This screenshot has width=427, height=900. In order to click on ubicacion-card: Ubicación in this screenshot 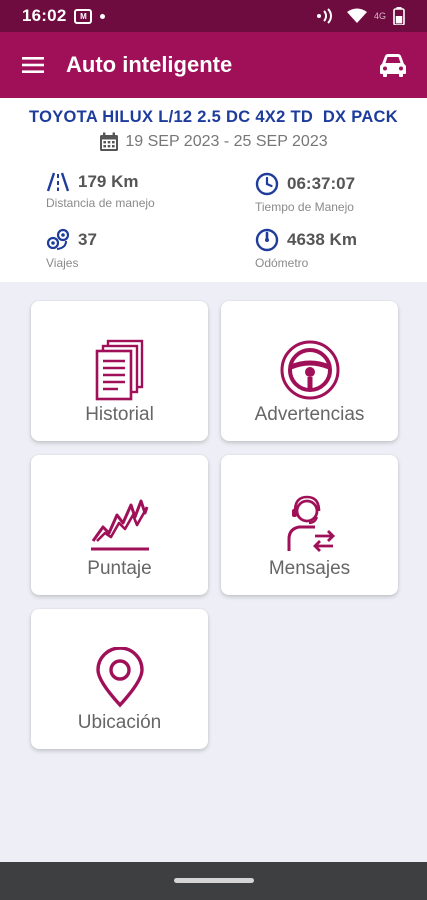, I will do `click(119, 679)`.